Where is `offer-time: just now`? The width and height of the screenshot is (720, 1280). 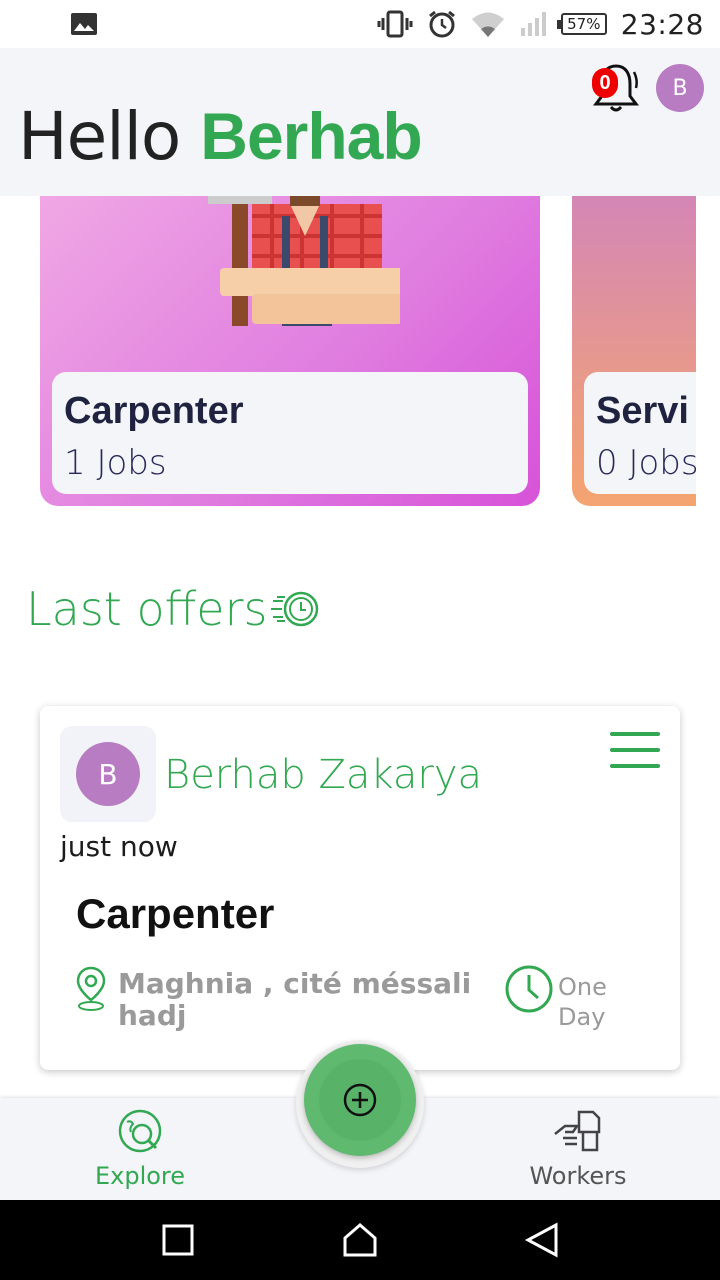
offer-time: just now is located at coordinates (119, 846).